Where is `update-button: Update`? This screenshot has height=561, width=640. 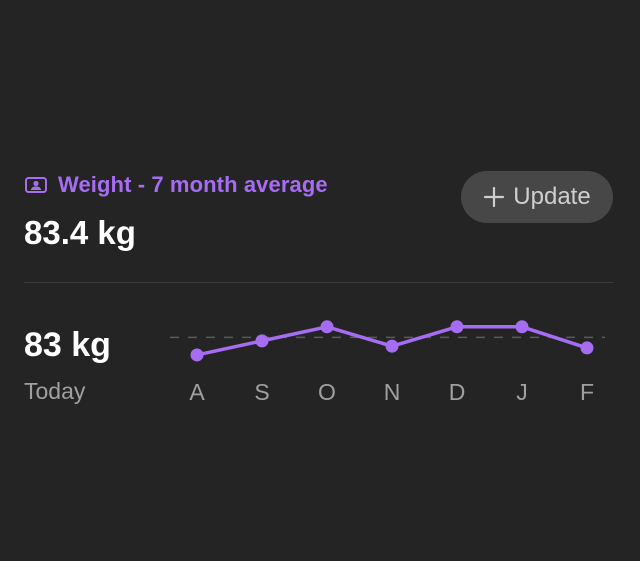
update-button: Update is located at coordinates (537, 197).